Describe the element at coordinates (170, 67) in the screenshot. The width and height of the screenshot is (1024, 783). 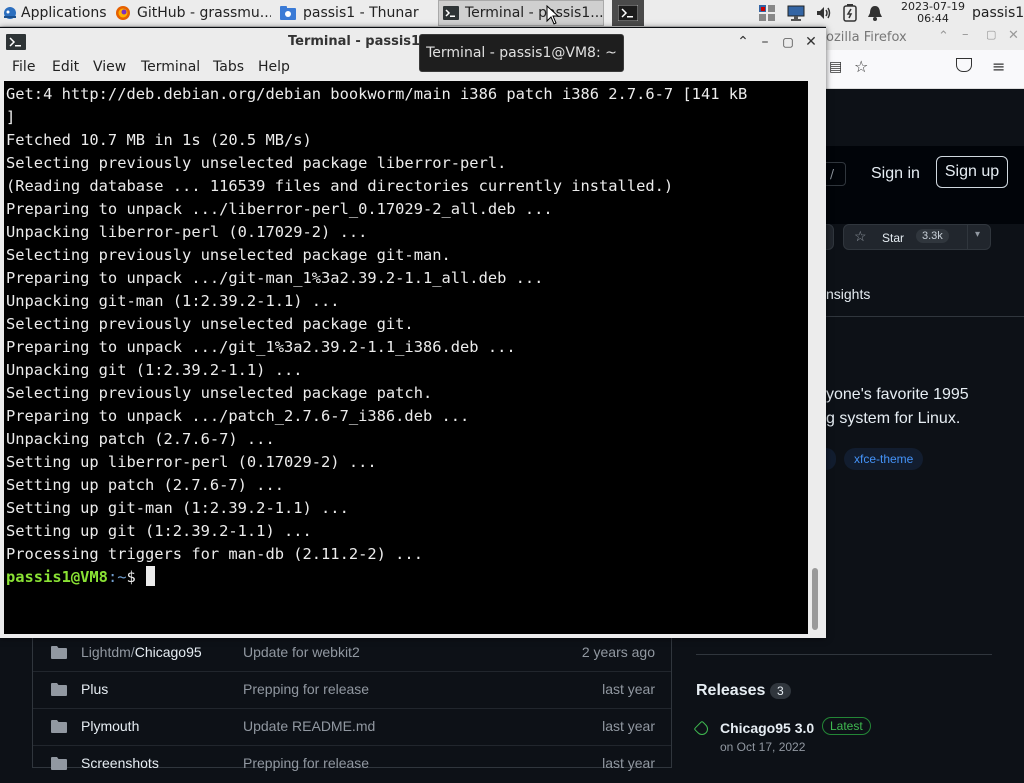
I see `menu-terminal: Terminal` at that location.